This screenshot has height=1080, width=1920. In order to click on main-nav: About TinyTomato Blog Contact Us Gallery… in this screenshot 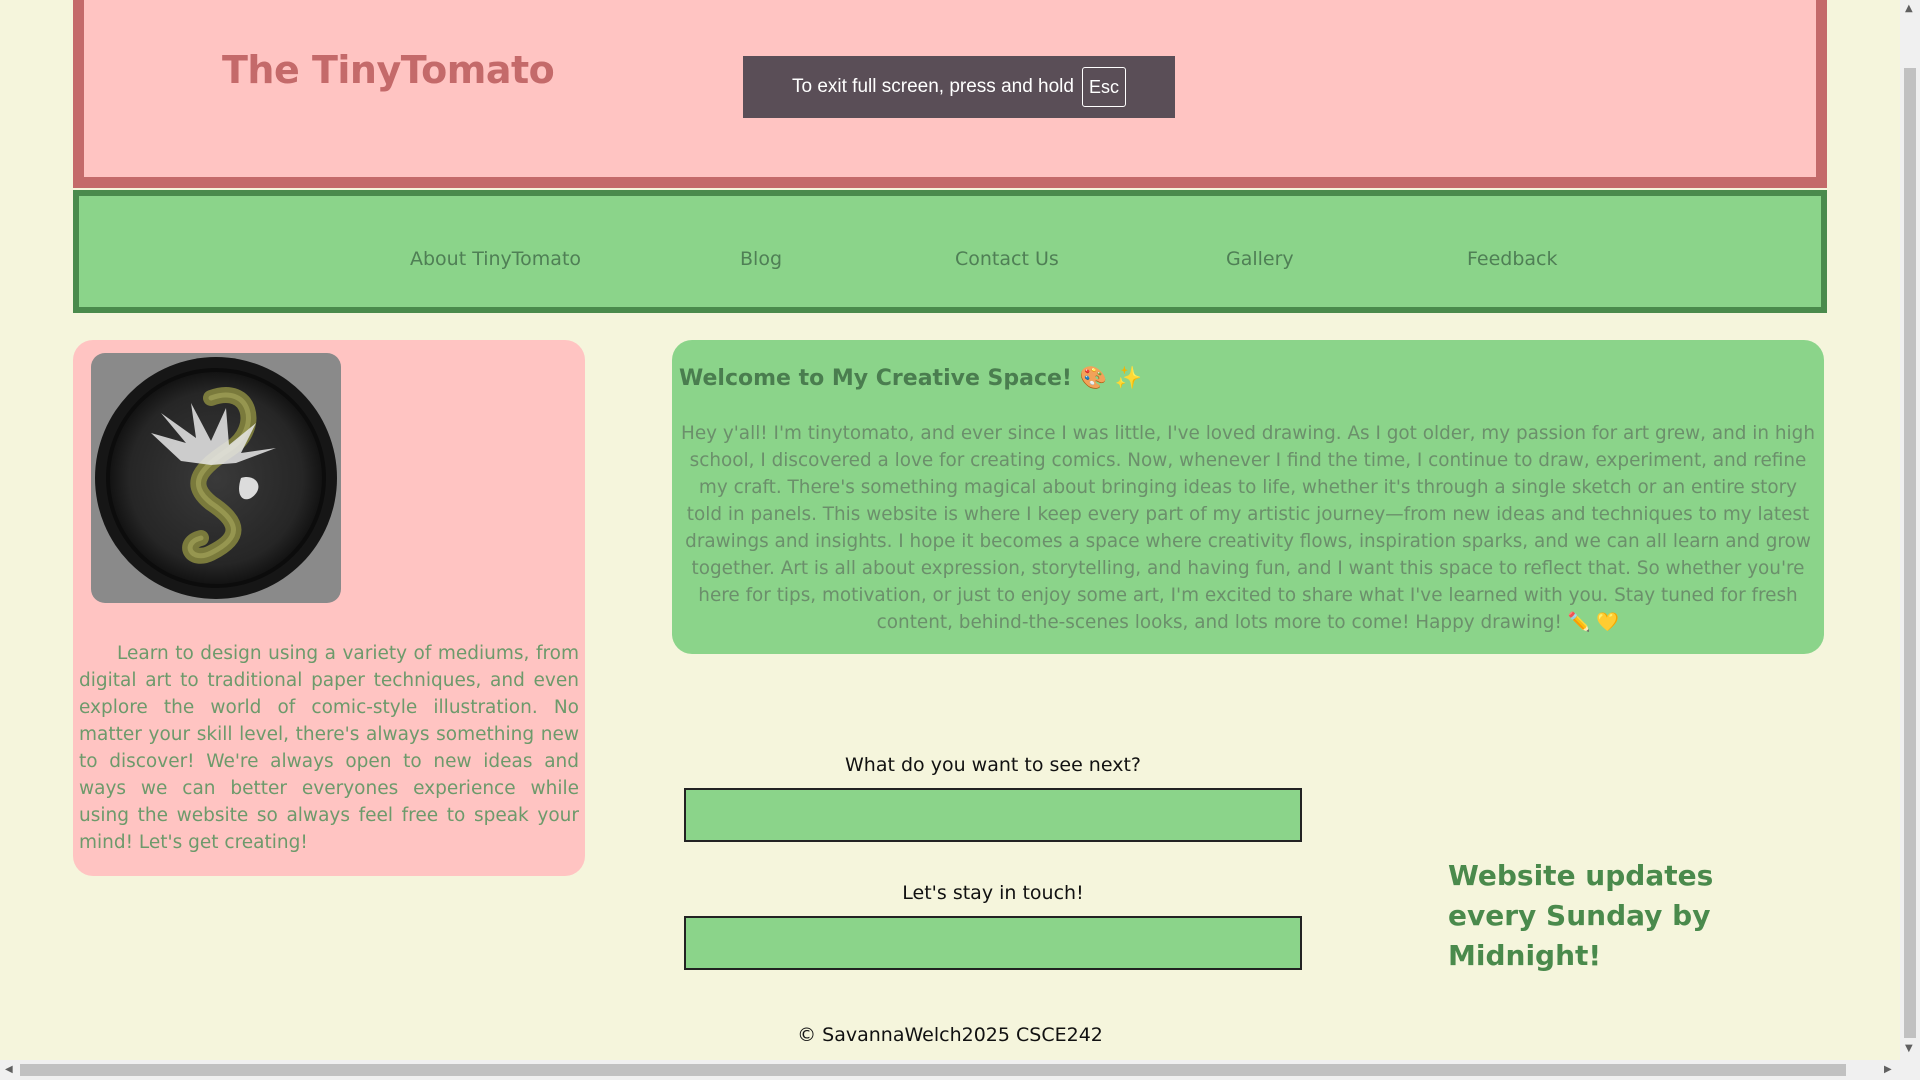, I will do `click(950, 251)`.